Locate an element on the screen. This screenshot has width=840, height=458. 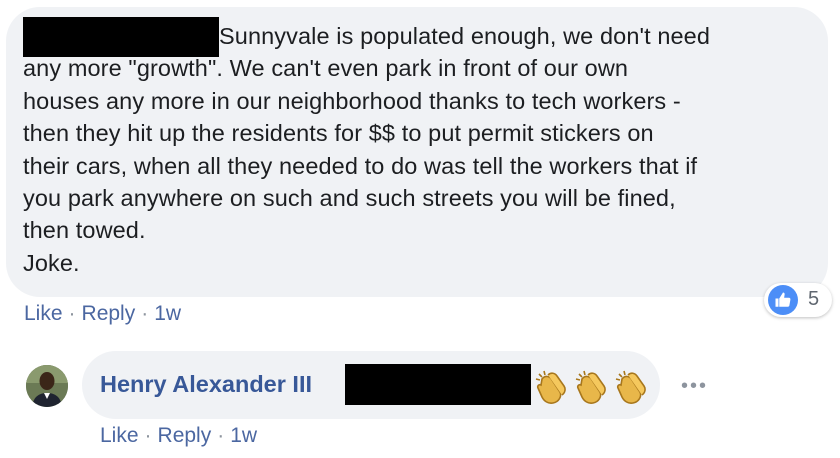
comment-actions: Like · Reply · 1w is located at coordinates (102, 314).